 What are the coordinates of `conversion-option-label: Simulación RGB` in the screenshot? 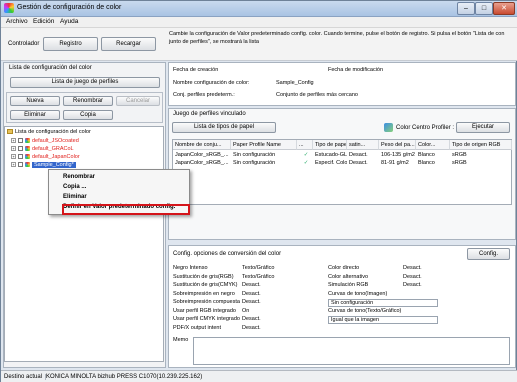 It's located at (348, 285).